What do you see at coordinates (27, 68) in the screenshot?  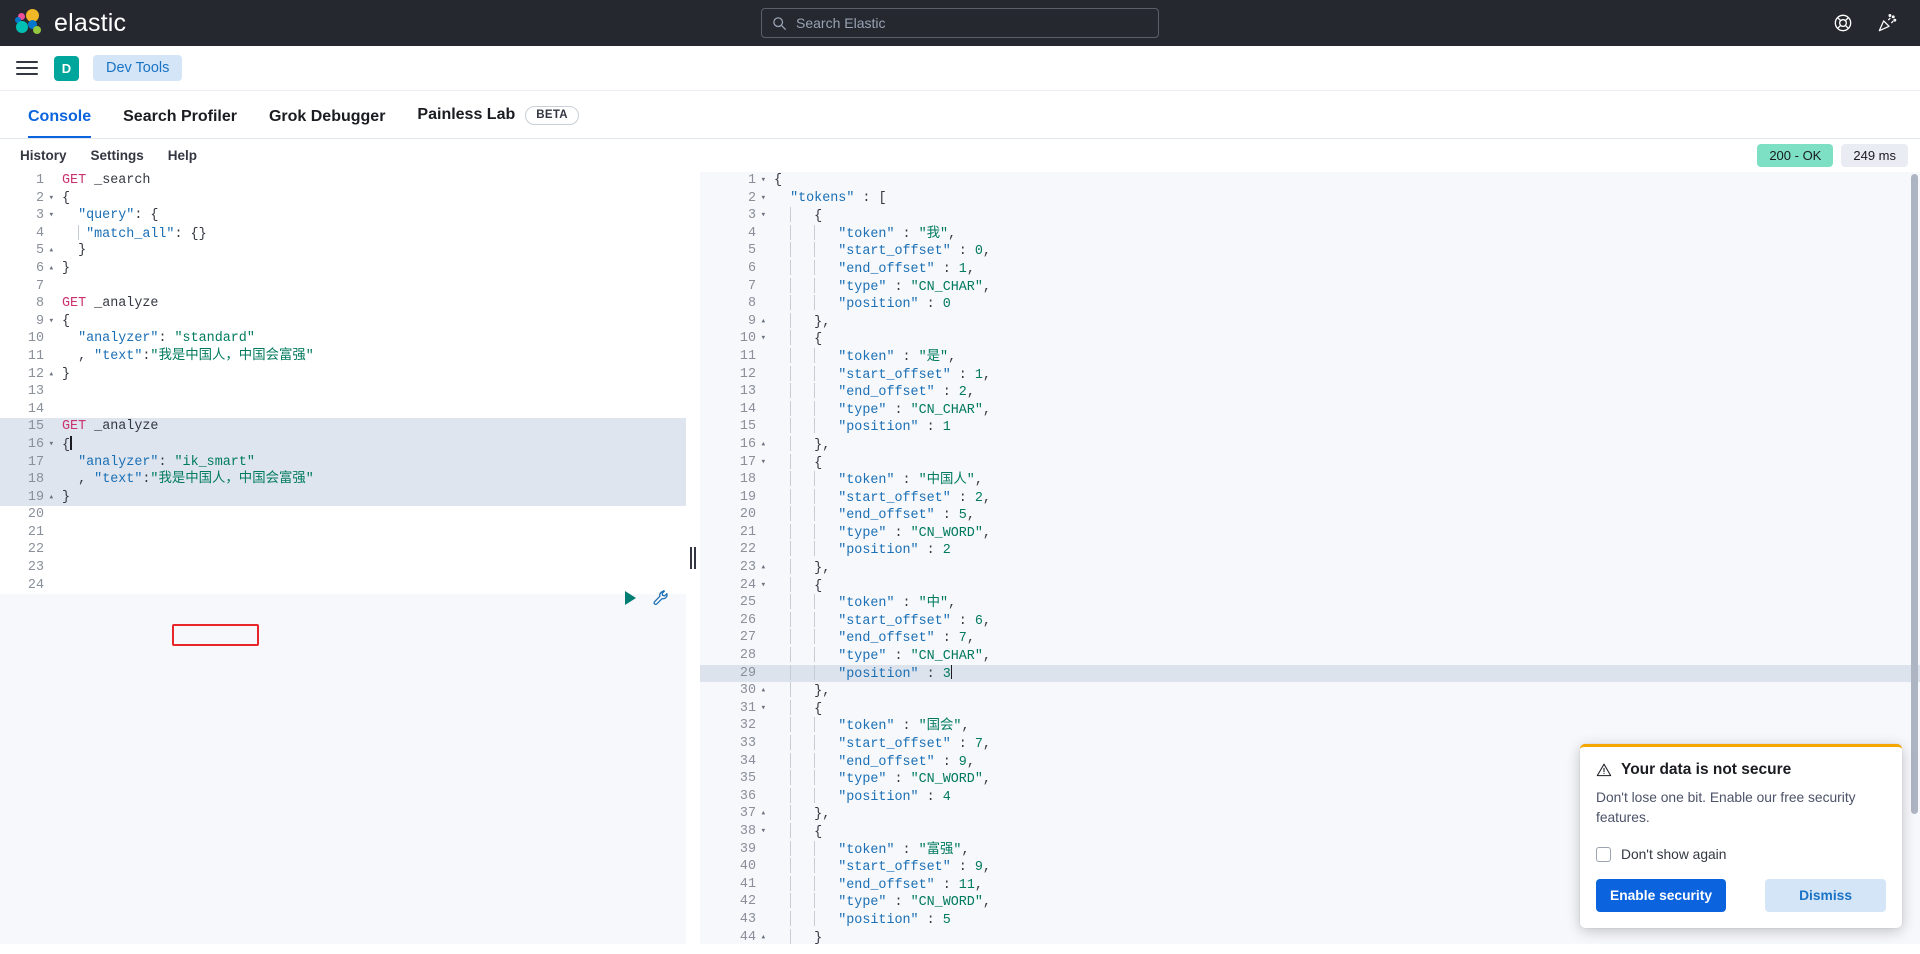 I see `menu-icon` at bounding box center [27, 68].